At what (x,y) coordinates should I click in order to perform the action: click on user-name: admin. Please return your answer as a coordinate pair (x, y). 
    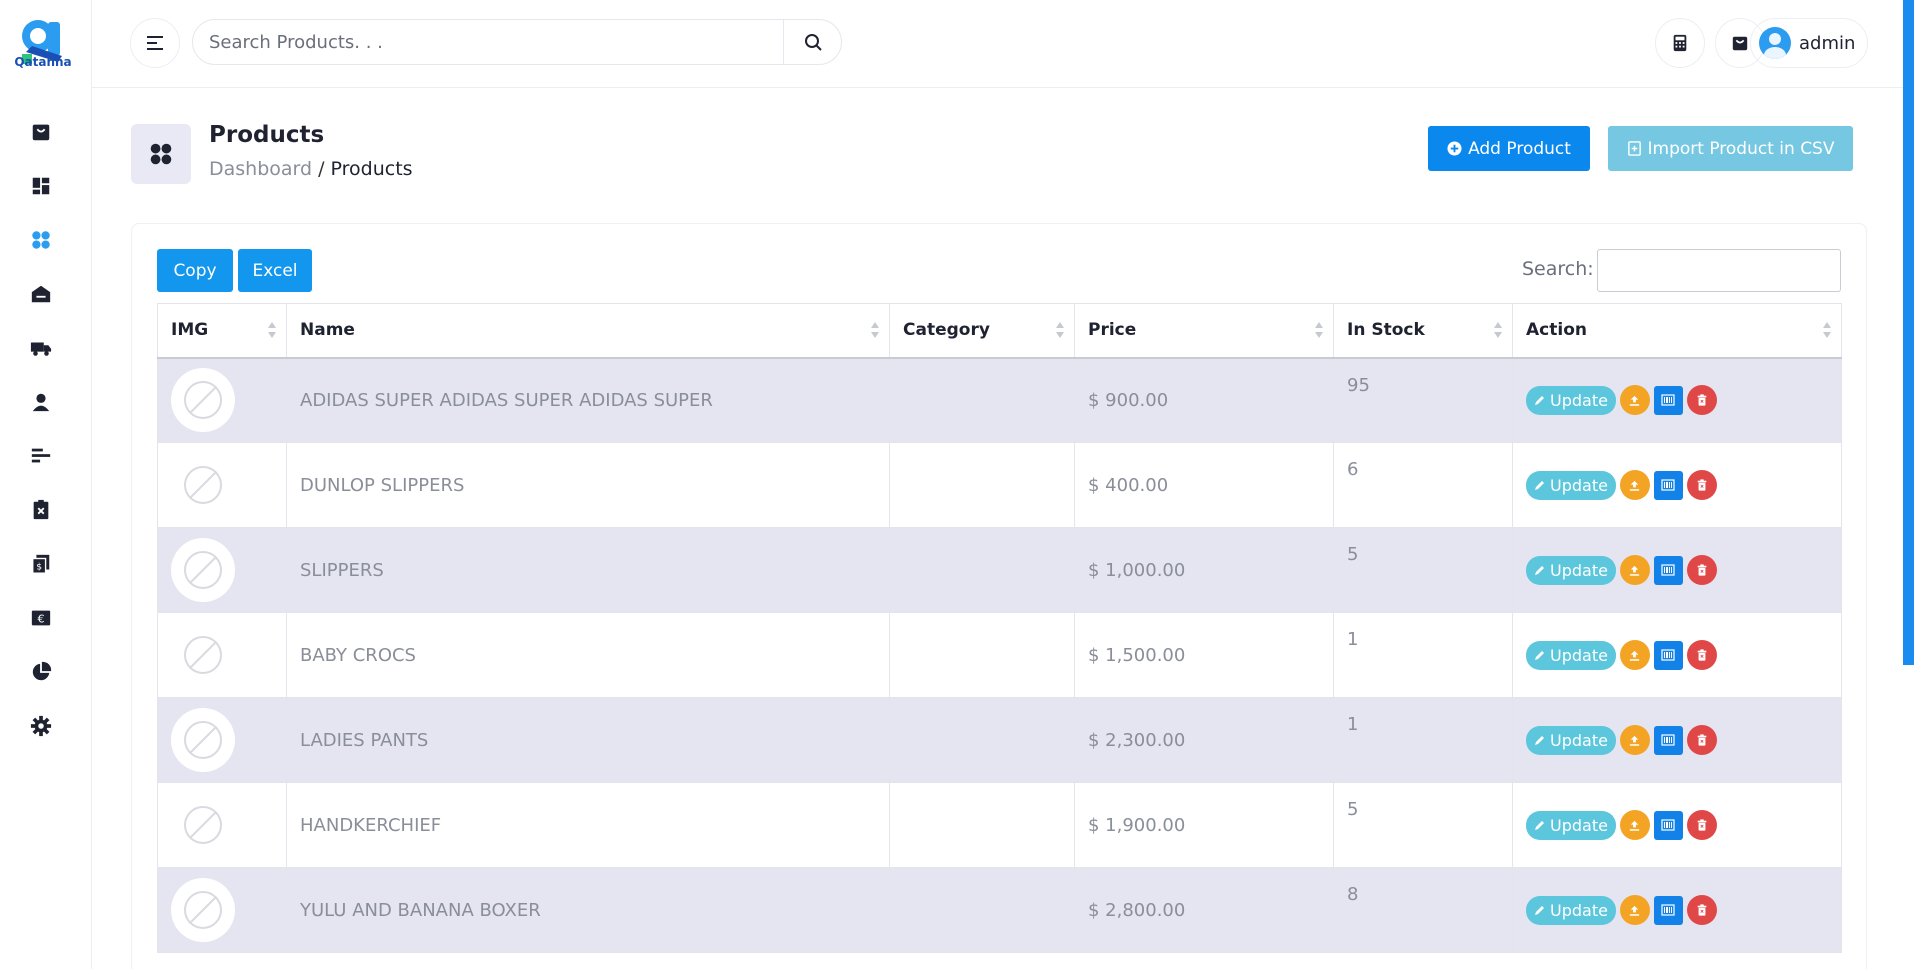
    Looking at the image, I should click on (1827, 43).